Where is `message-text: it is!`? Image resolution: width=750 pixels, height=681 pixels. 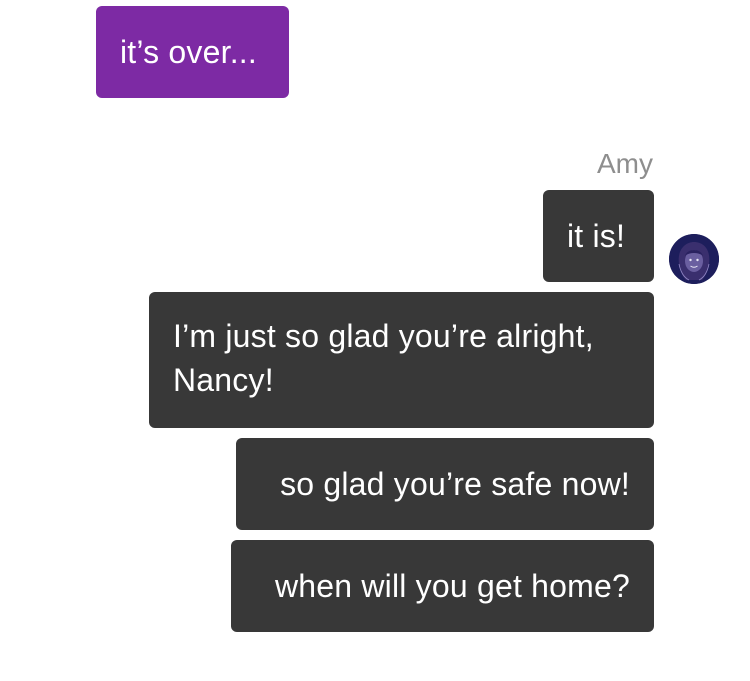 message-text: it is! is located at coordinates (596, 236).